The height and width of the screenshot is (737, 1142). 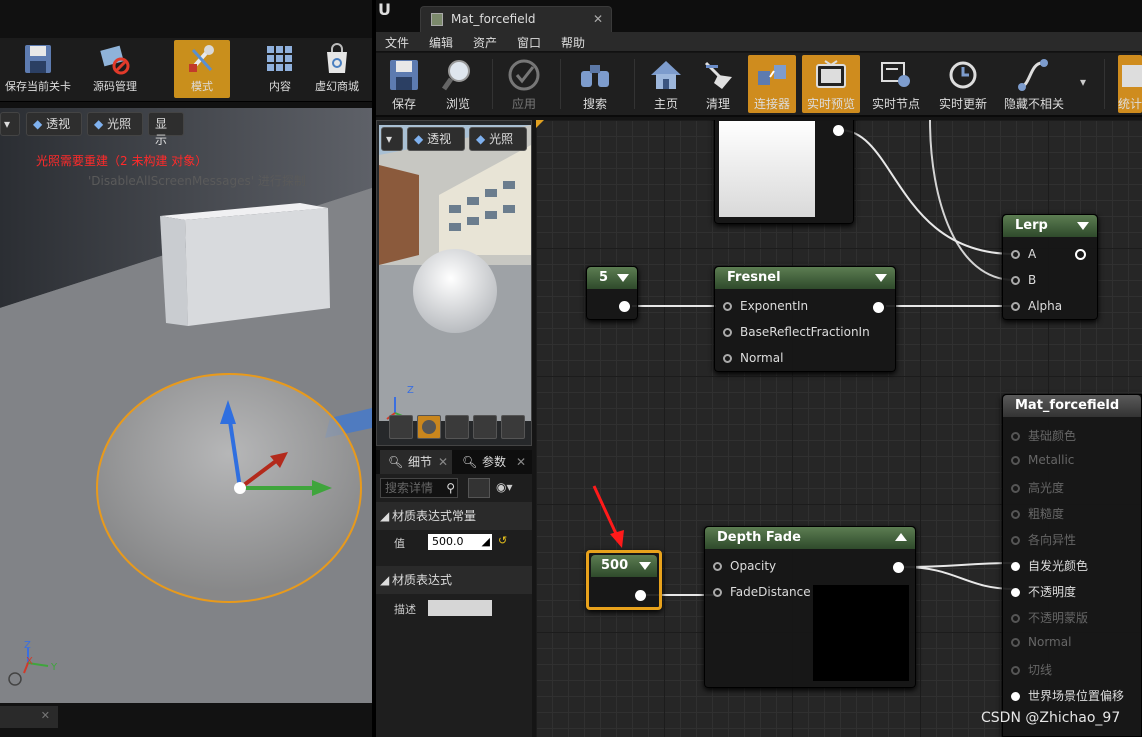 I want to click on constant-500-output-pin, so click(x=640, y=595).